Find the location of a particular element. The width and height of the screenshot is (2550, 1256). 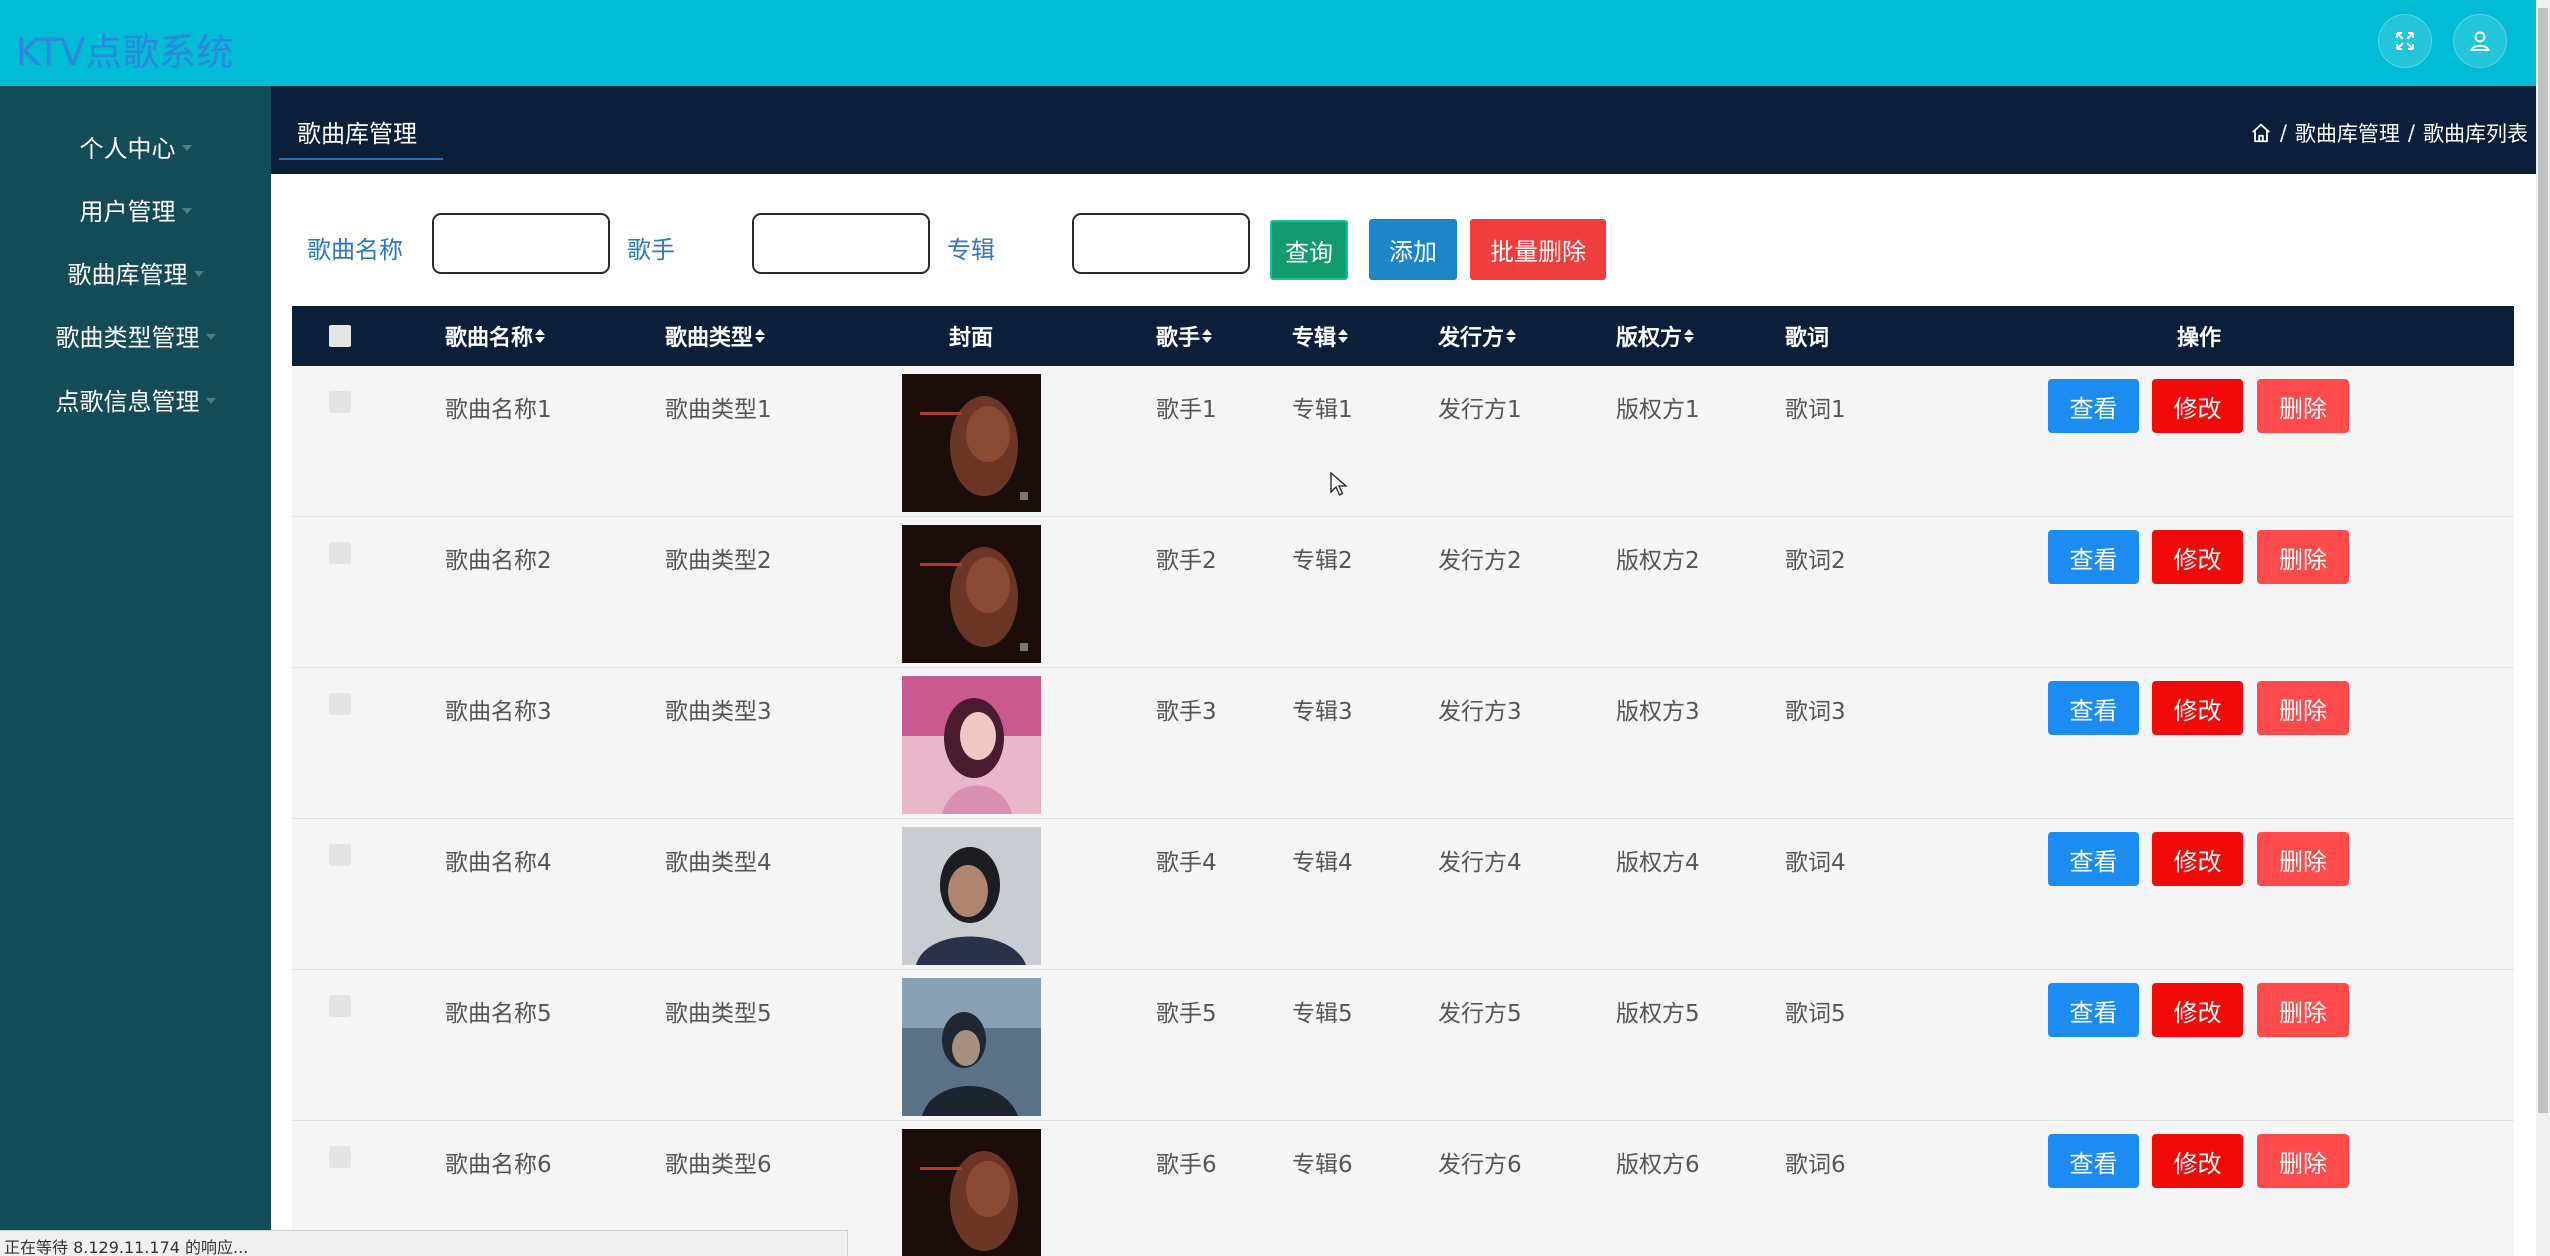

cell-album: 专辑4 is located at coordinates (1322, 863).